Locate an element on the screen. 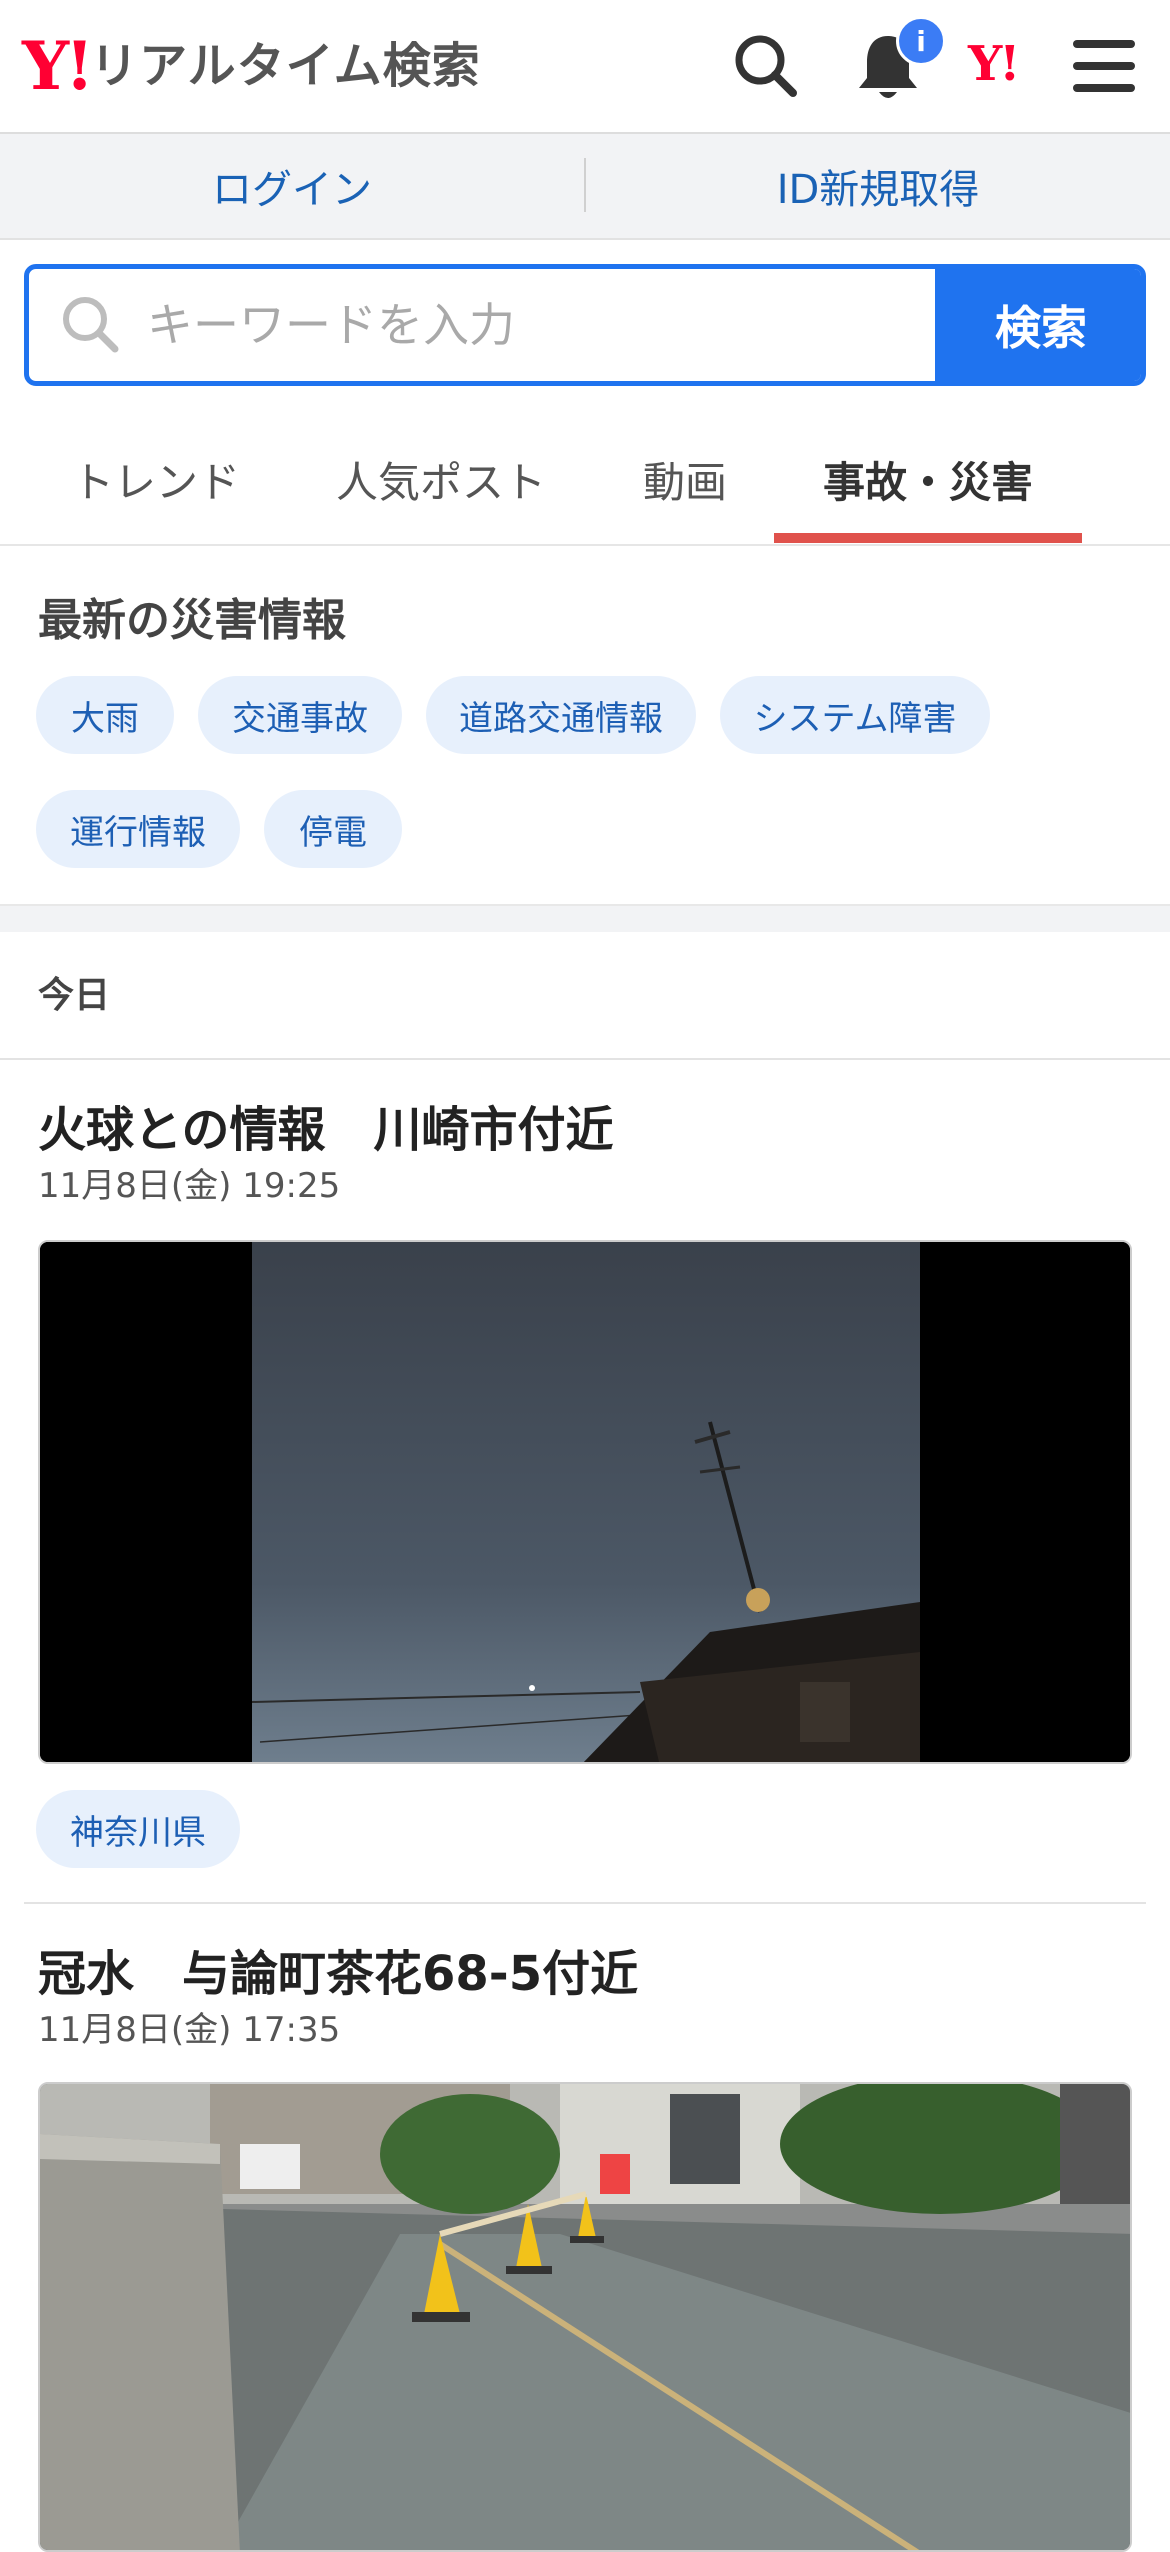 The width and height of the screenshot is (1170, 2552). app-title: リアルタイム検索 is located at coordinates (285, 66).